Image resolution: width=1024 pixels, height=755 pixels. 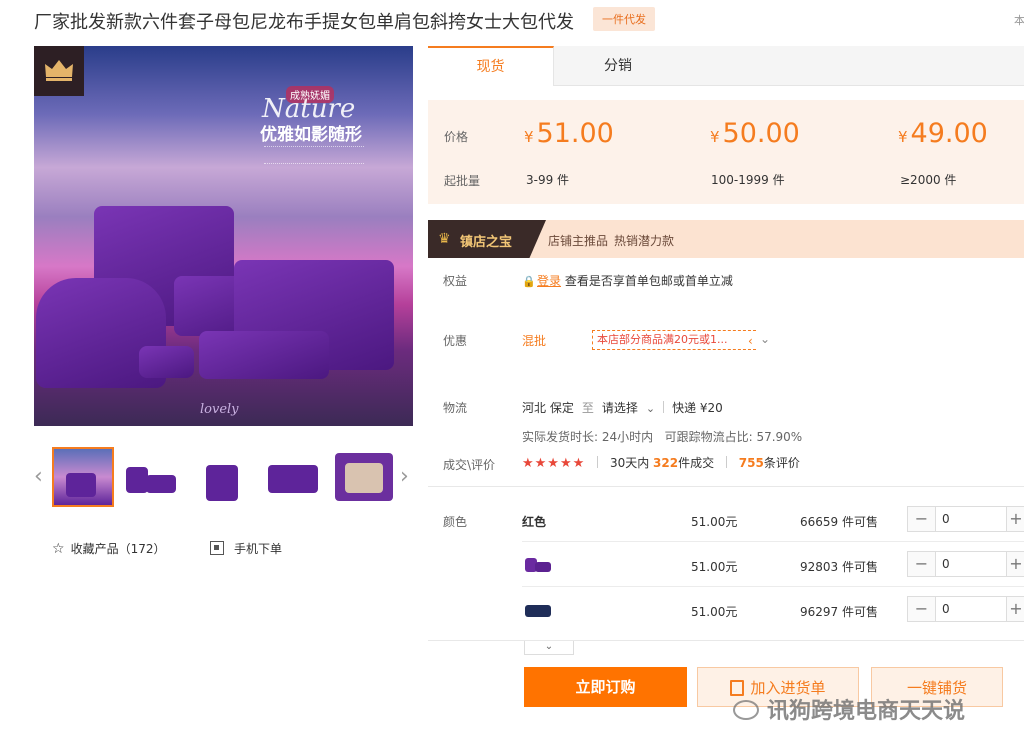 I want to click on sku-stock: 92803 件可售, so click(x=839, y=567).